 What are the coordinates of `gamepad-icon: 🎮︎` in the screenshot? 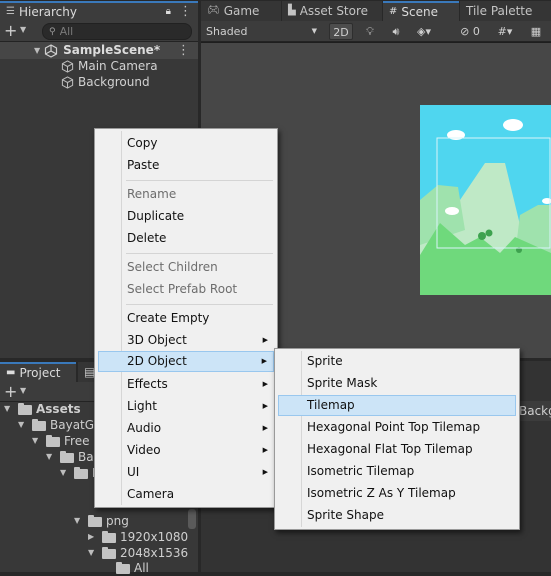 It's located at (213, 10).